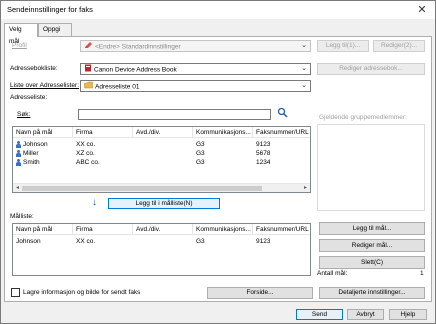  Describe the element at coordinates (263, 153) in the screenshot. I see `row-fax: 5678` at that location.